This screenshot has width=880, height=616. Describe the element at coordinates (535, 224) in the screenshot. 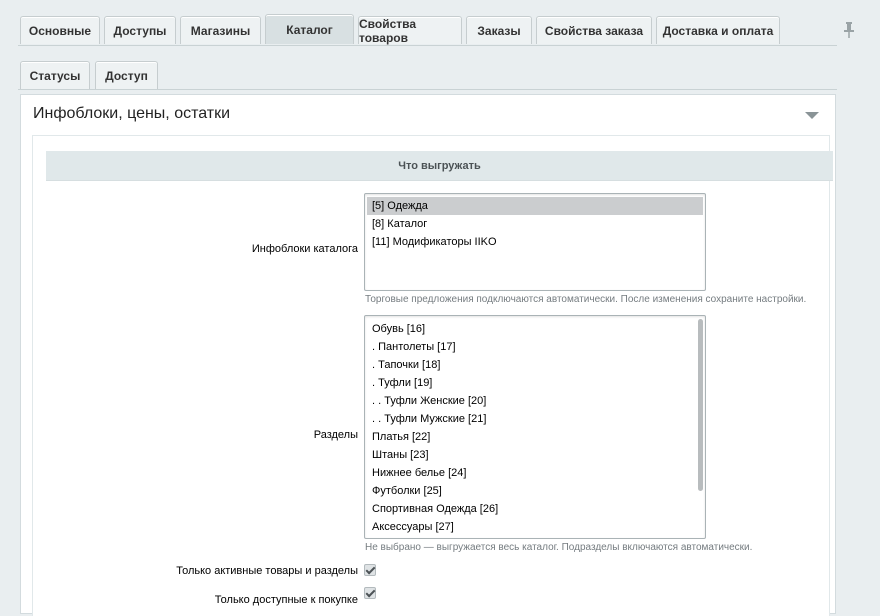

I see `list-item: [8] Каталог` at that location.